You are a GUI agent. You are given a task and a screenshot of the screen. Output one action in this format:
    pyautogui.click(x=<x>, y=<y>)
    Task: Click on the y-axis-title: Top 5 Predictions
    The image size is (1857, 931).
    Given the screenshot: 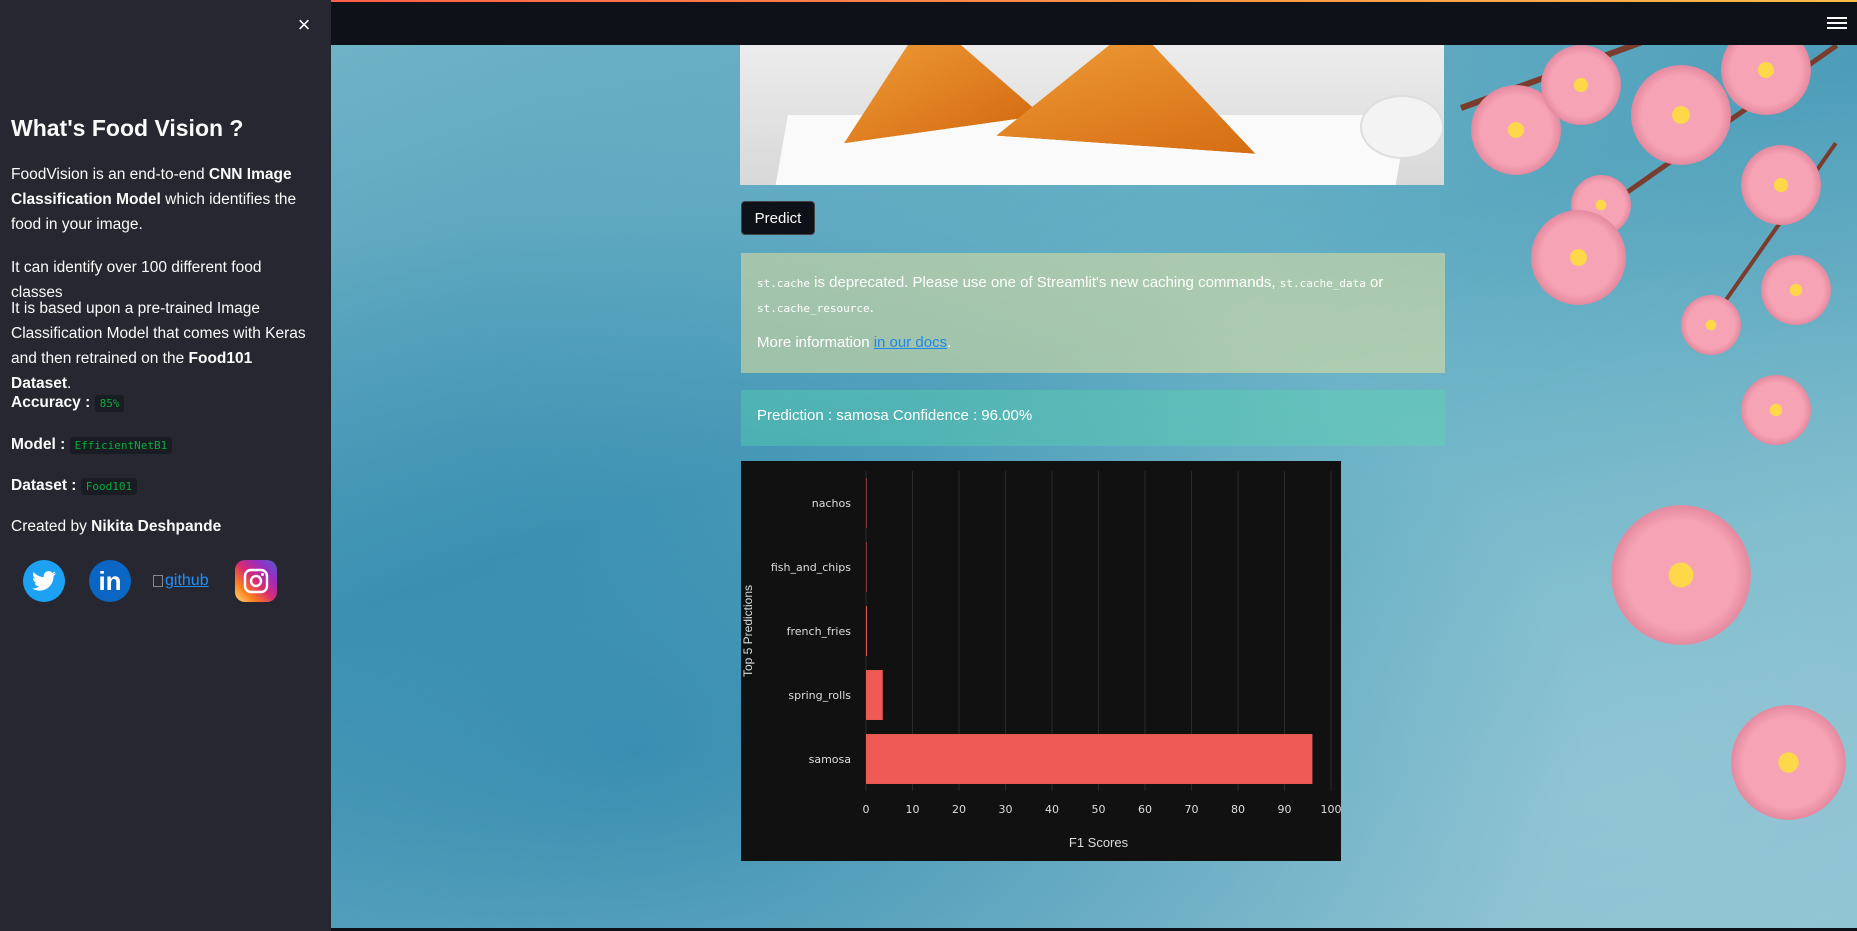 What is the action you would take?
    pyautogui.click(x=748, y=631)
    